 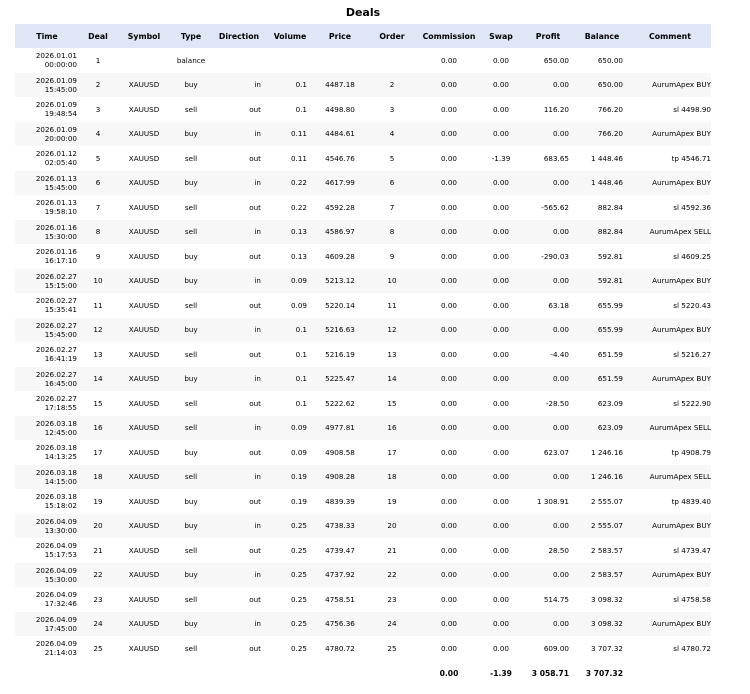 What do you see at coordinates (47, 36) in the screenshot?
I see `column-header-time: Time` at bounding box center [47, 36].